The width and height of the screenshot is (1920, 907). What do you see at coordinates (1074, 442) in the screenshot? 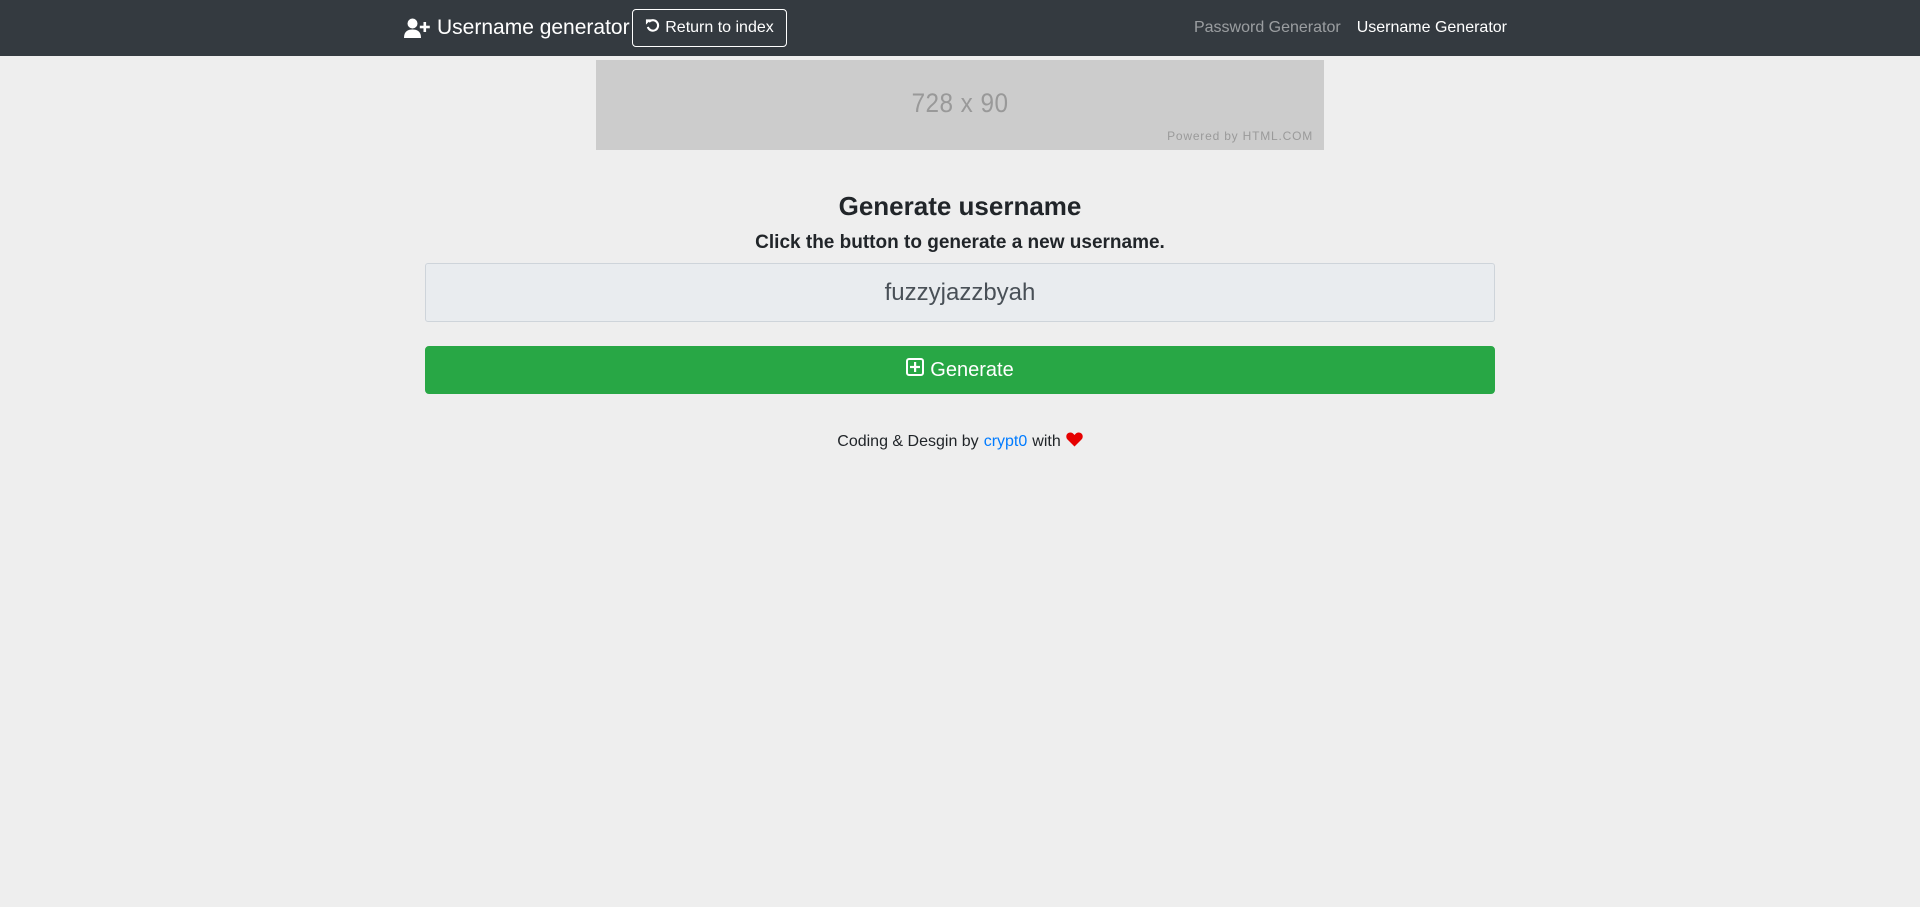
I see `heart-icon` at bounding box center [1074, 442].